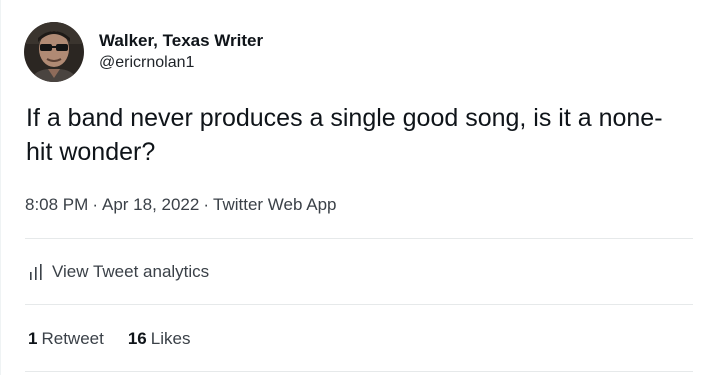 This screenshot has height=375, width=703. Describe the element at coordinates (131, 271) in the screenshot. I see `view-analytics-label: View Tweet analytics` at that location.